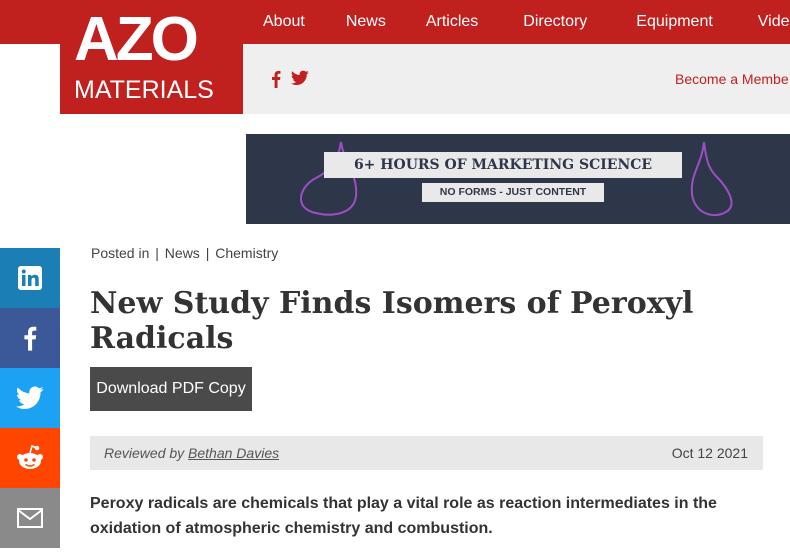 Image resolution: width=790 pixels, height=553 pixels. Describe the element at coordinates (426, 453) in the screenshot. I see `review-bar: Reviewed by Bethan Davies Oct 12 2021` at that location.